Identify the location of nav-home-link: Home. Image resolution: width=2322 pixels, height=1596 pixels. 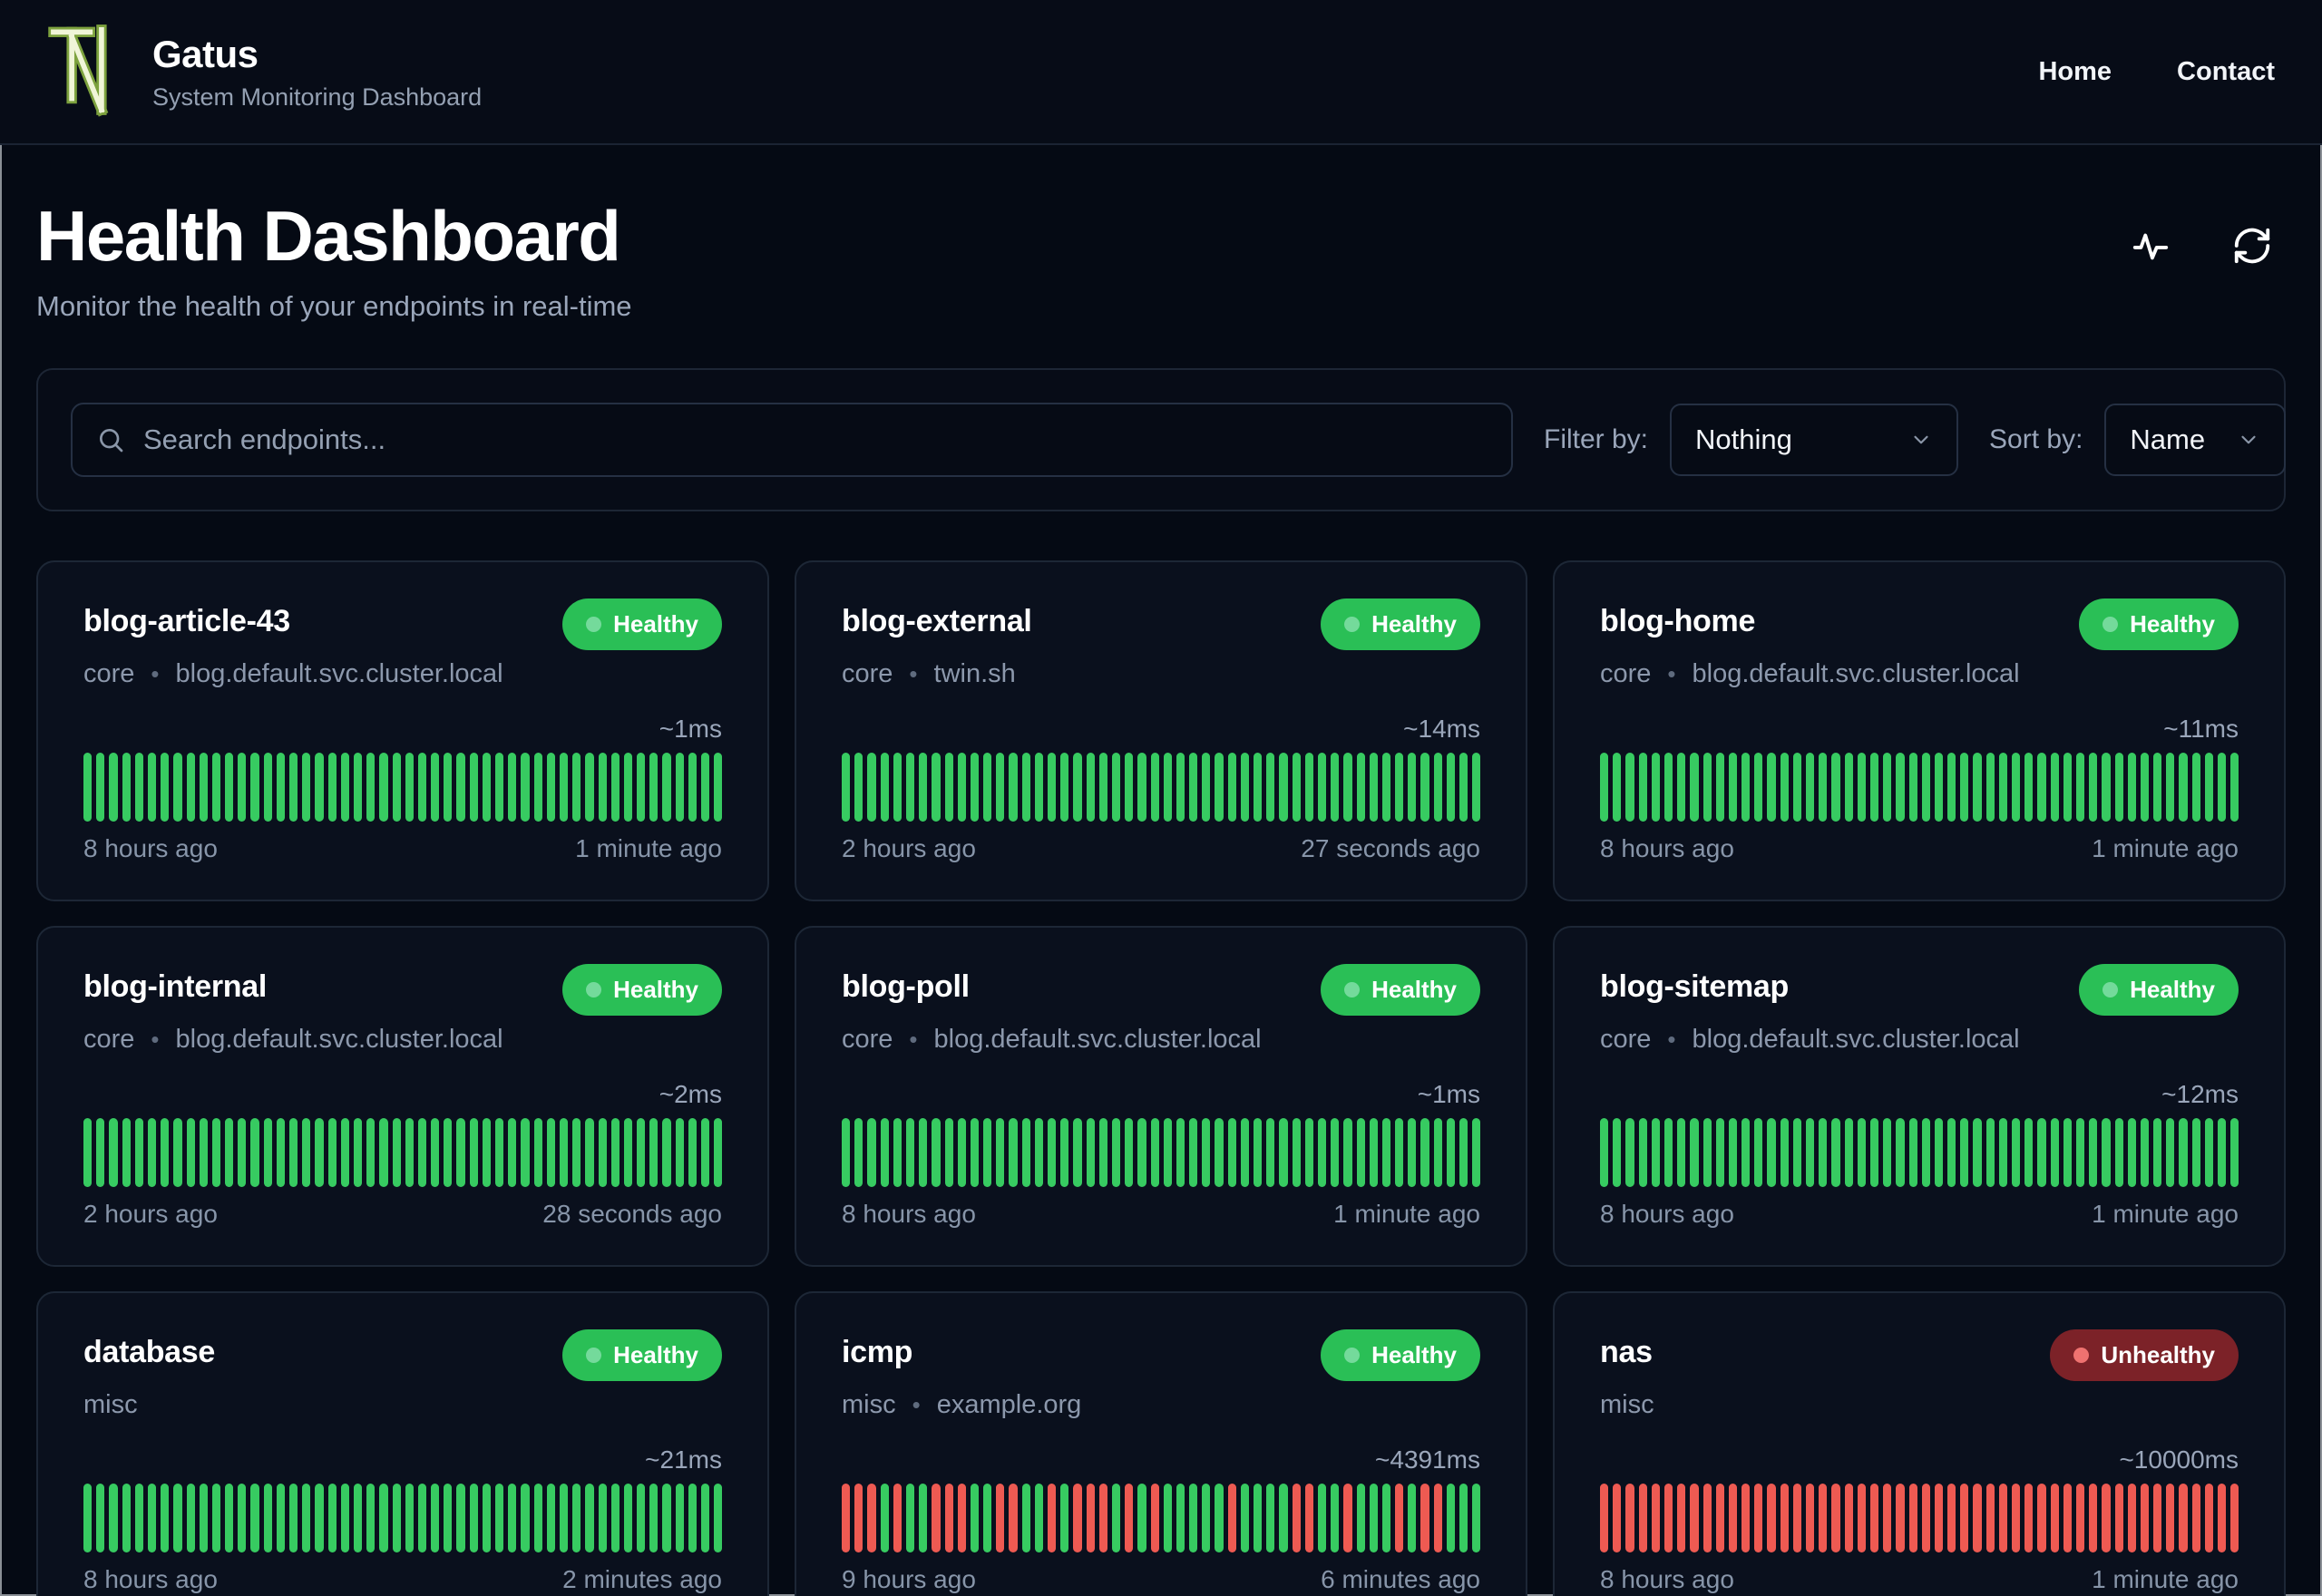
(2075, 72).